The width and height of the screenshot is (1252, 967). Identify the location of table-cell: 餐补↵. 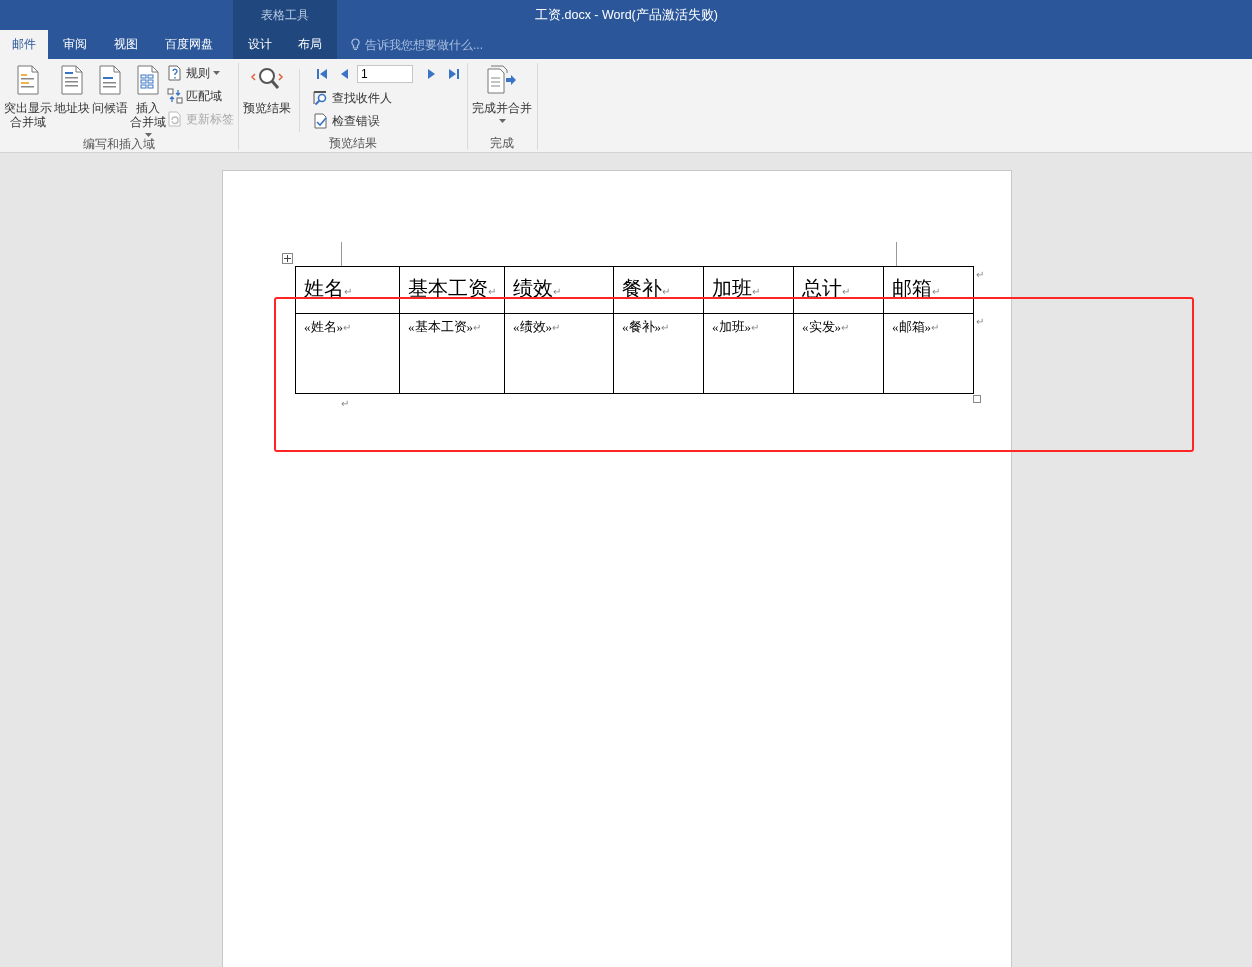
(658, 290).